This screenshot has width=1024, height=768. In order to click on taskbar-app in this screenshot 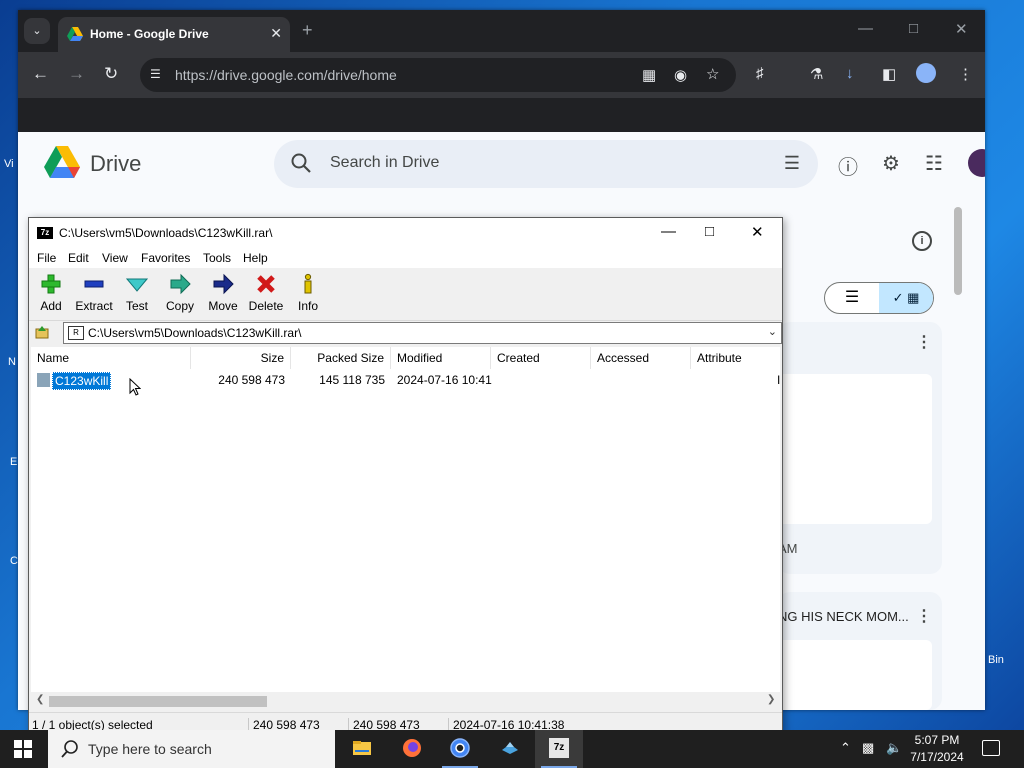, I will do `click(510, 749)`.